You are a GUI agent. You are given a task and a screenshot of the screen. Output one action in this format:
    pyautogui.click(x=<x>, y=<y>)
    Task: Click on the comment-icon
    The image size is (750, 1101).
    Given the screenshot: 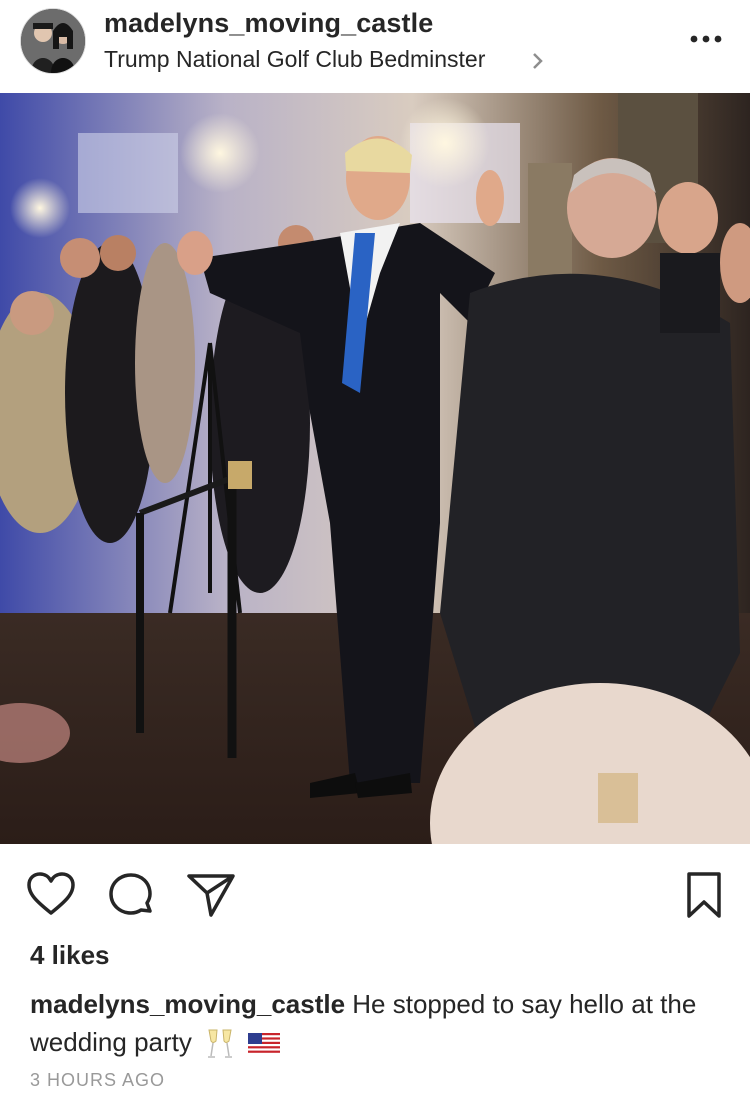 What is the action you would take?
    pyautogui.click(x=131, y=895)
    